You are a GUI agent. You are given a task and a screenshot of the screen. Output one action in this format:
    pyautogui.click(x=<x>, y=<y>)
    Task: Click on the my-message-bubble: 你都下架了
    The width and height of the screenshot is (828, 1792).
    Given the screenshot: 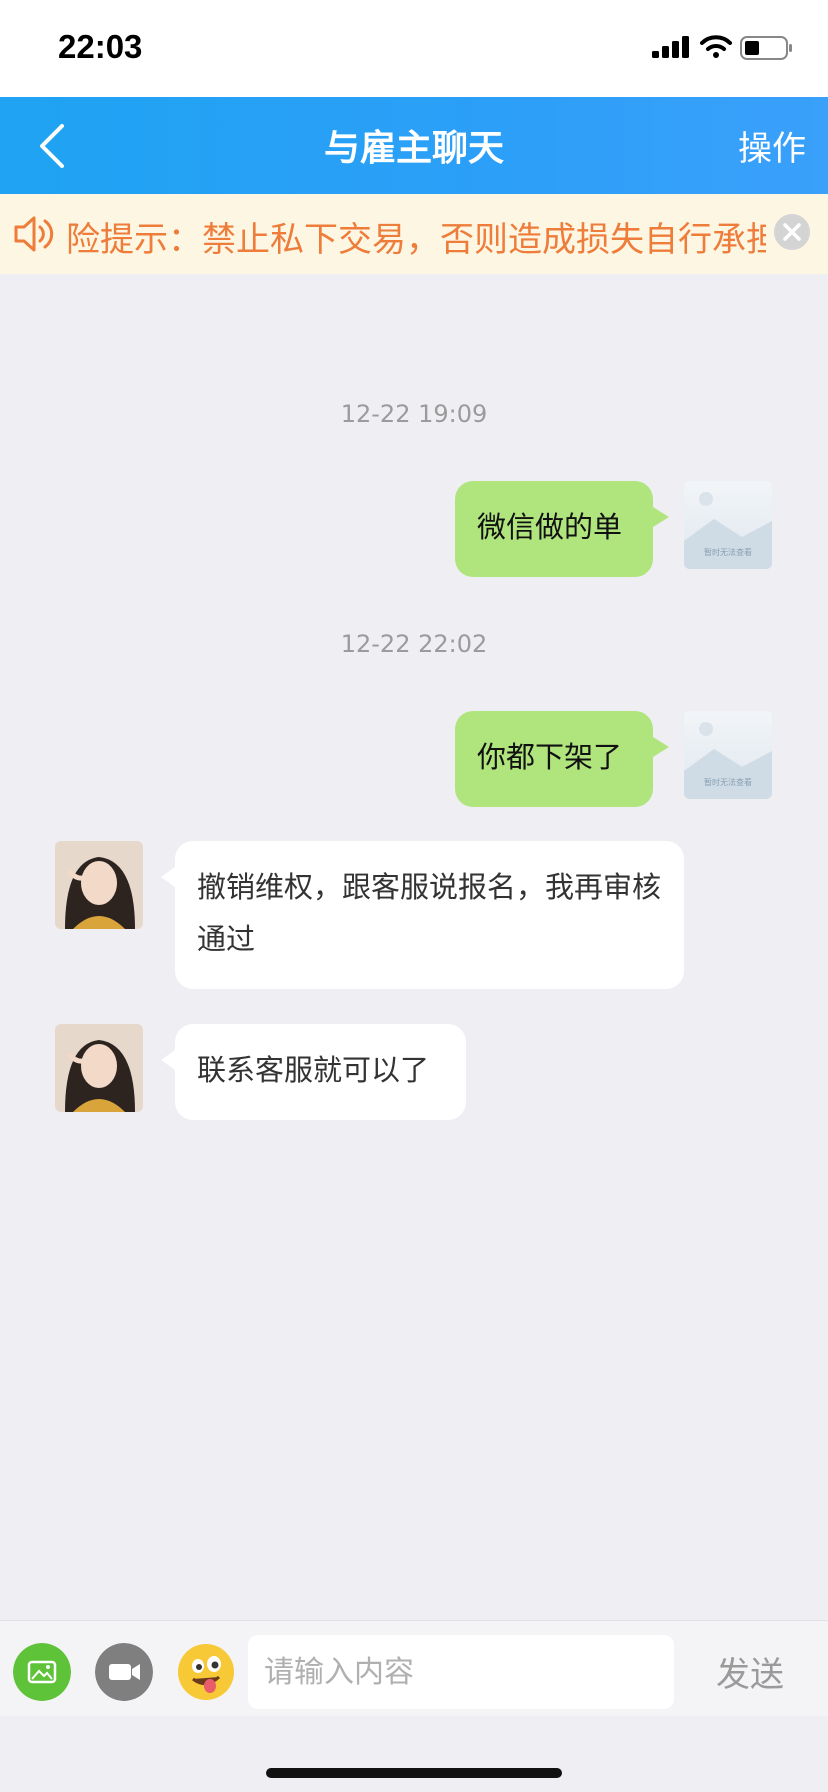 What is the action you would take?
    pyautogui.click(x=562, y=759)
    